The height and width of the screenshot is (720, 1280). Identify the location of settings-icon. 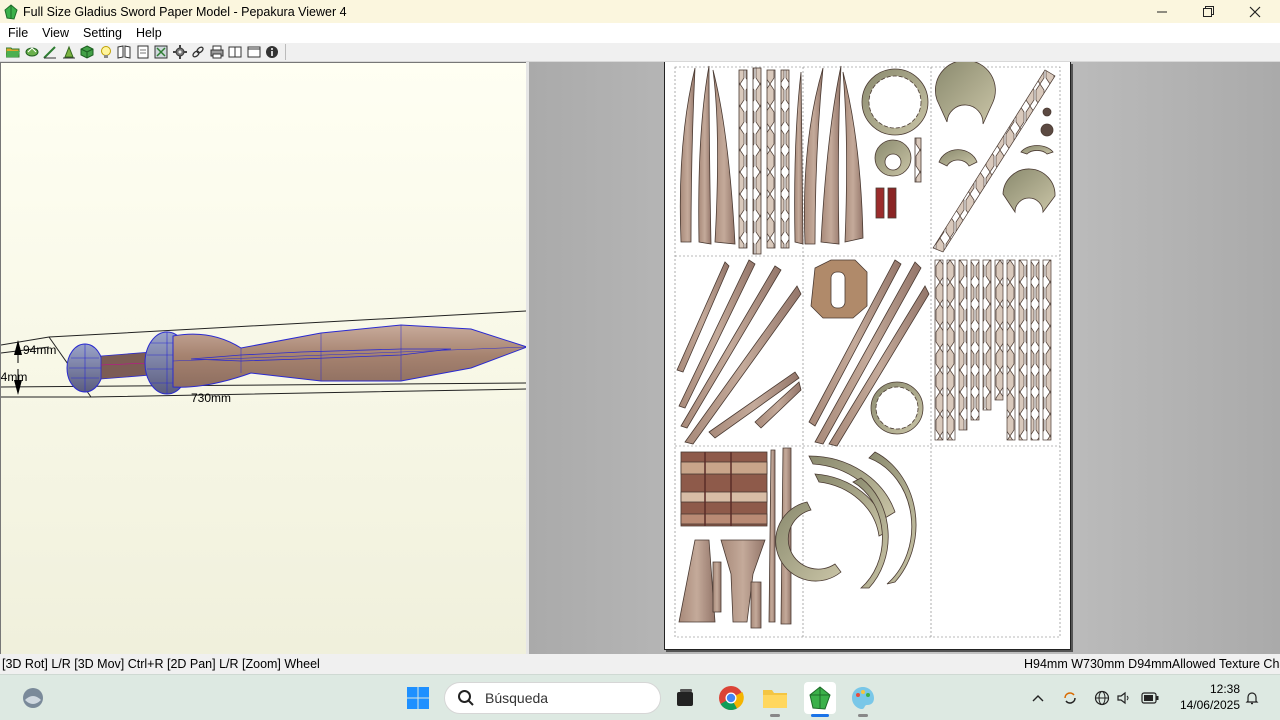
(180, 52).